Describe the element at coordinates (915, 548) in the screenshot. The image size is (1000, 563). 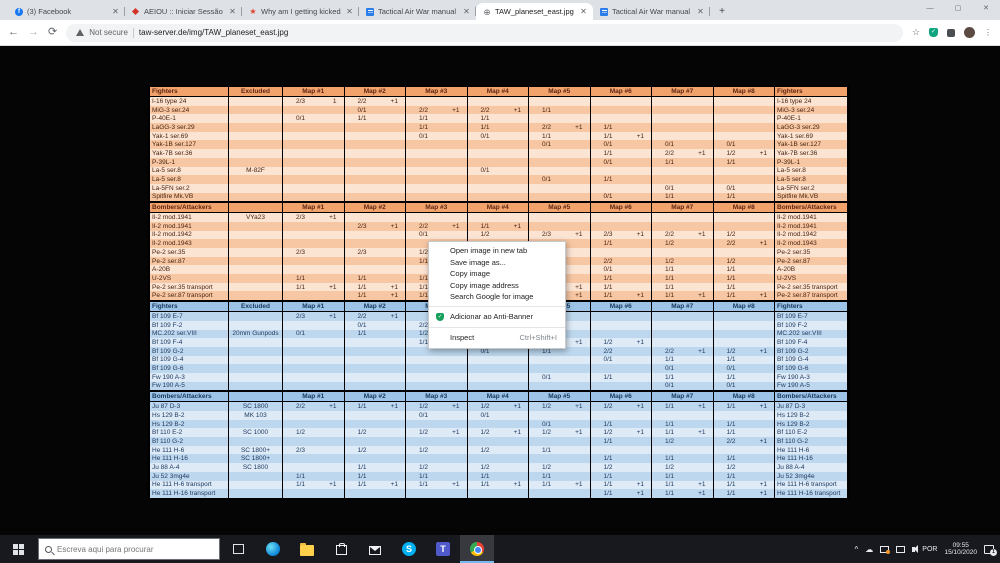
I see `speaker-icon` at that location.